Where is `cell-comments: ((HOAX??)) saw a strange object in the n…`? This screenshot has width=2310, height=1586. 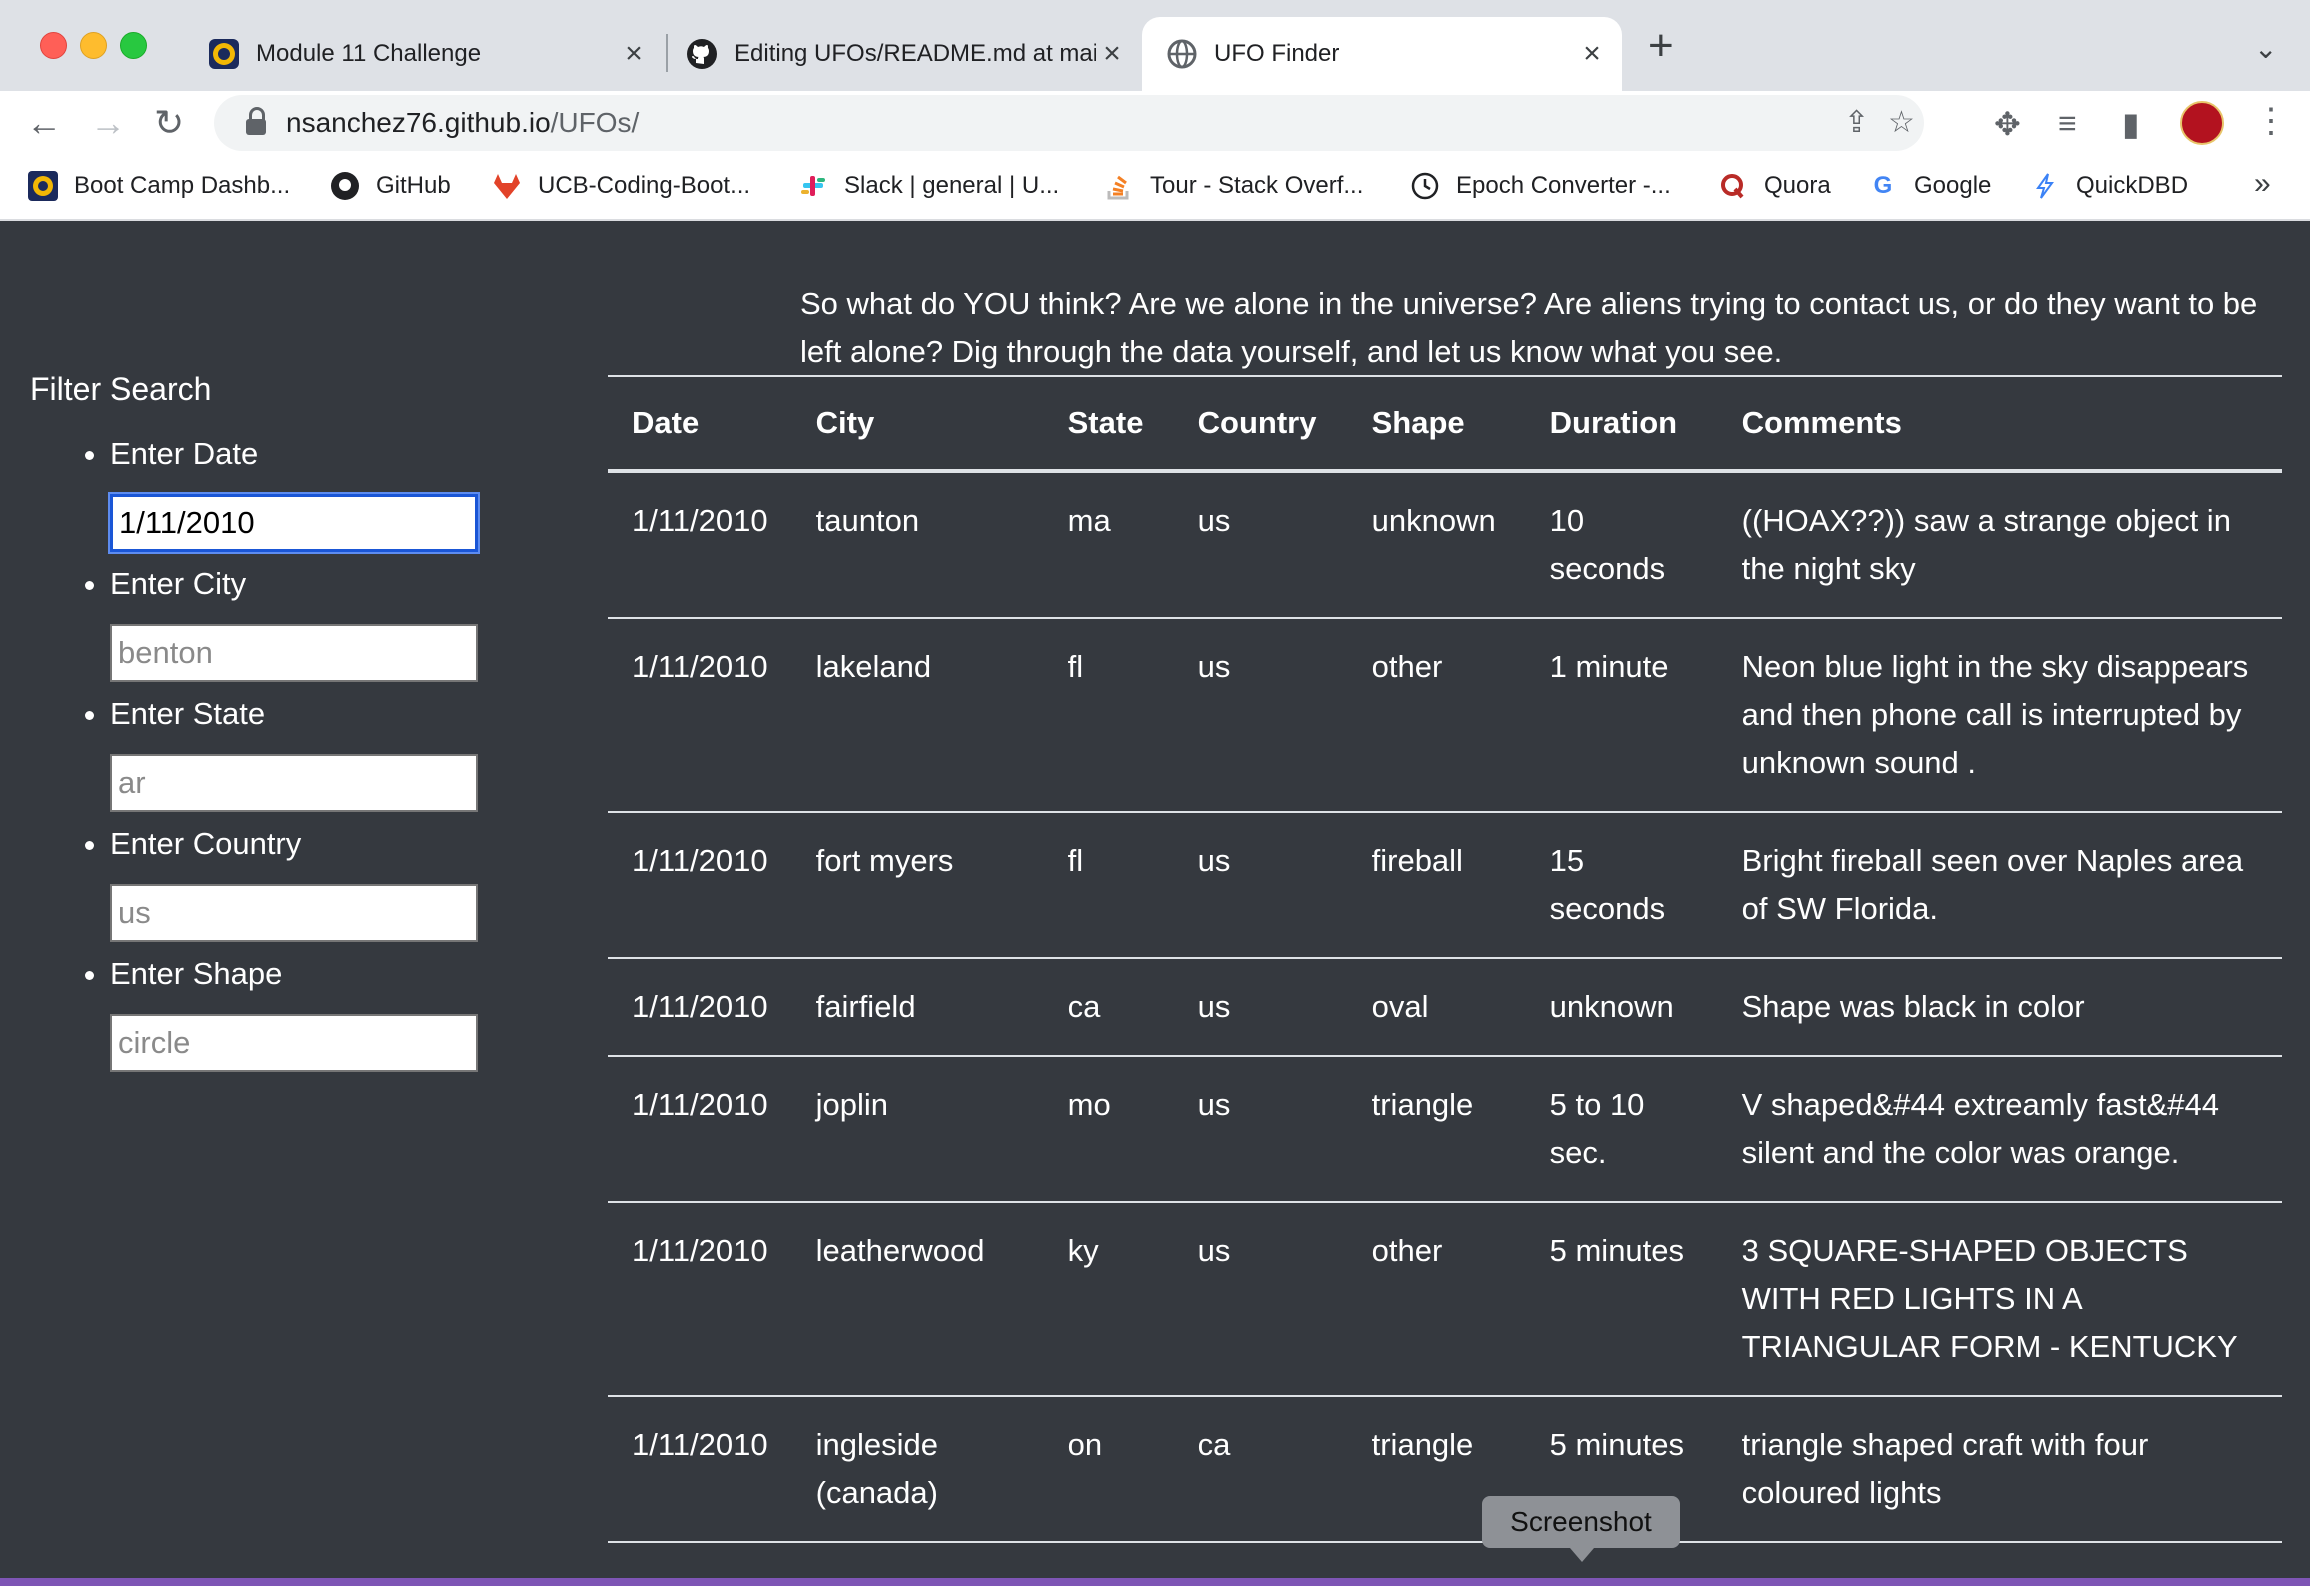 cell-comments: ((HOAX??)) saw a strange object in the n… is located at coordinates (1999, 545).